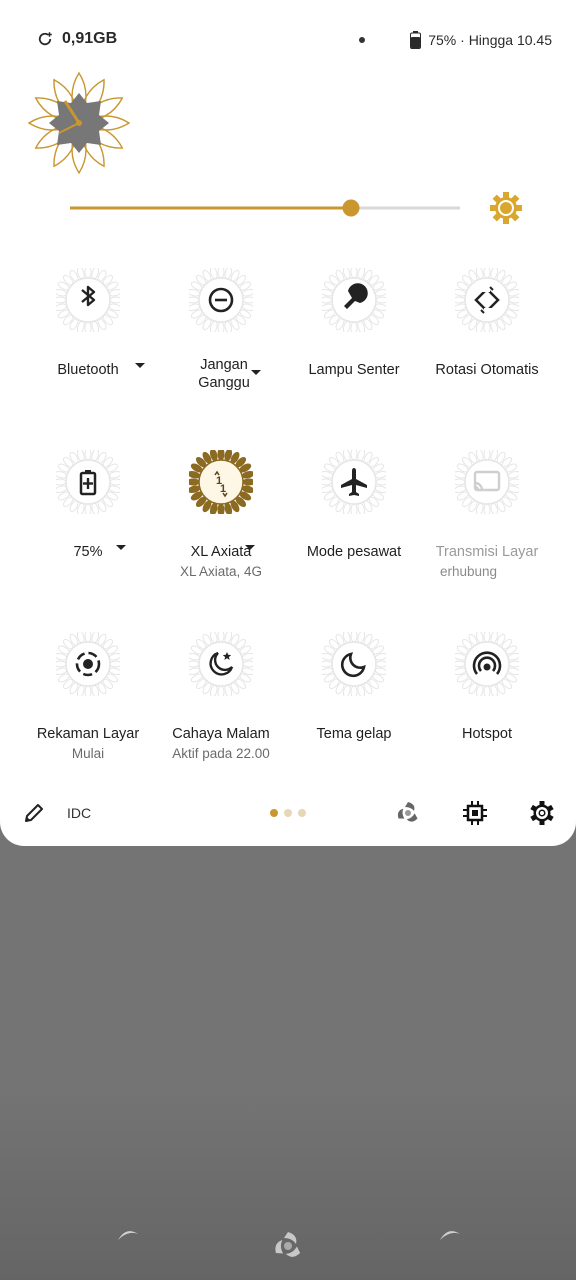 The height and width of the screenshot is (1280, 576). What do you see at coordinates (354, 552) in the screenshot?
I see `tile-label: Mode pesawat` at bounding box center [354, 552].